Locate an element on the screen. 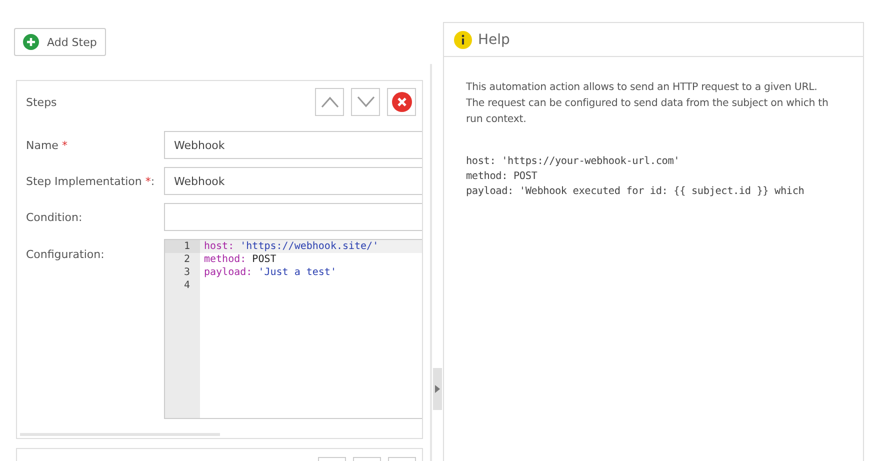 Image resolution: width=876 pixels, height=461 pixels. add-step-button: Add Step is located at coordinates (60, 42).